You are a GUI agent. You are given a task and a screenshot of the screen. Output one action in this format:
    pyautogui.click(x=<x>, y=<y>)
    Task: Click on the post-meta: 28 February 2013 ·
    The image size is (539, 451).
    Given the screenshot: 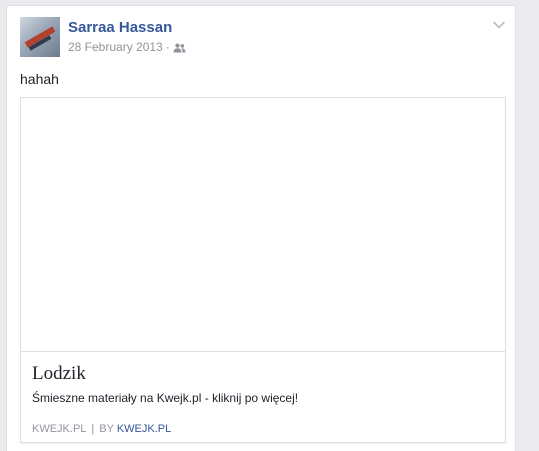 What is the action you would take?
    pyautogui.click(x=127, y=47)
    